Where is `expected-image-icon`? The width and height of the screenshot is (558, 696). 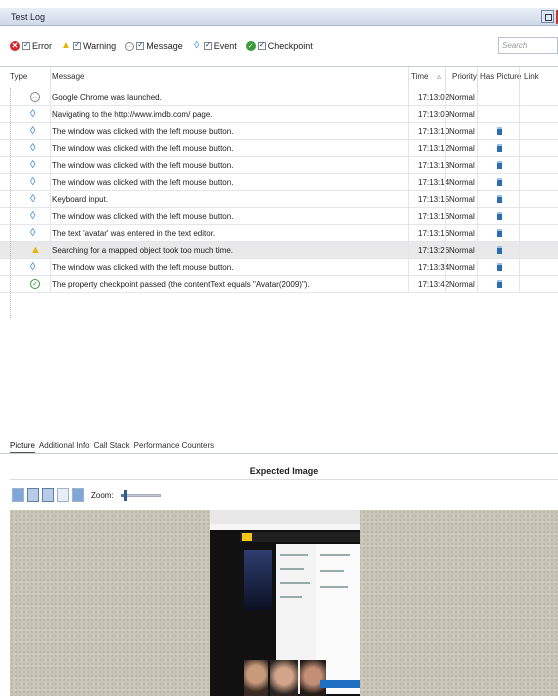
expected-image-icon is located at coordinates (18, 495).